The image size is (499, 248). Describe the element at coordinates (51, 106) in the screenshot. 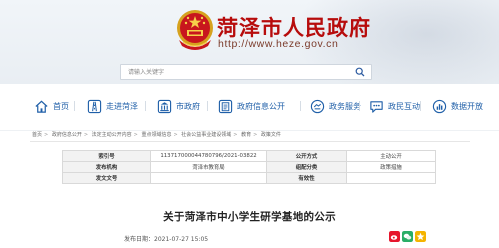

I see `nav-item-home: 首页` at that location.